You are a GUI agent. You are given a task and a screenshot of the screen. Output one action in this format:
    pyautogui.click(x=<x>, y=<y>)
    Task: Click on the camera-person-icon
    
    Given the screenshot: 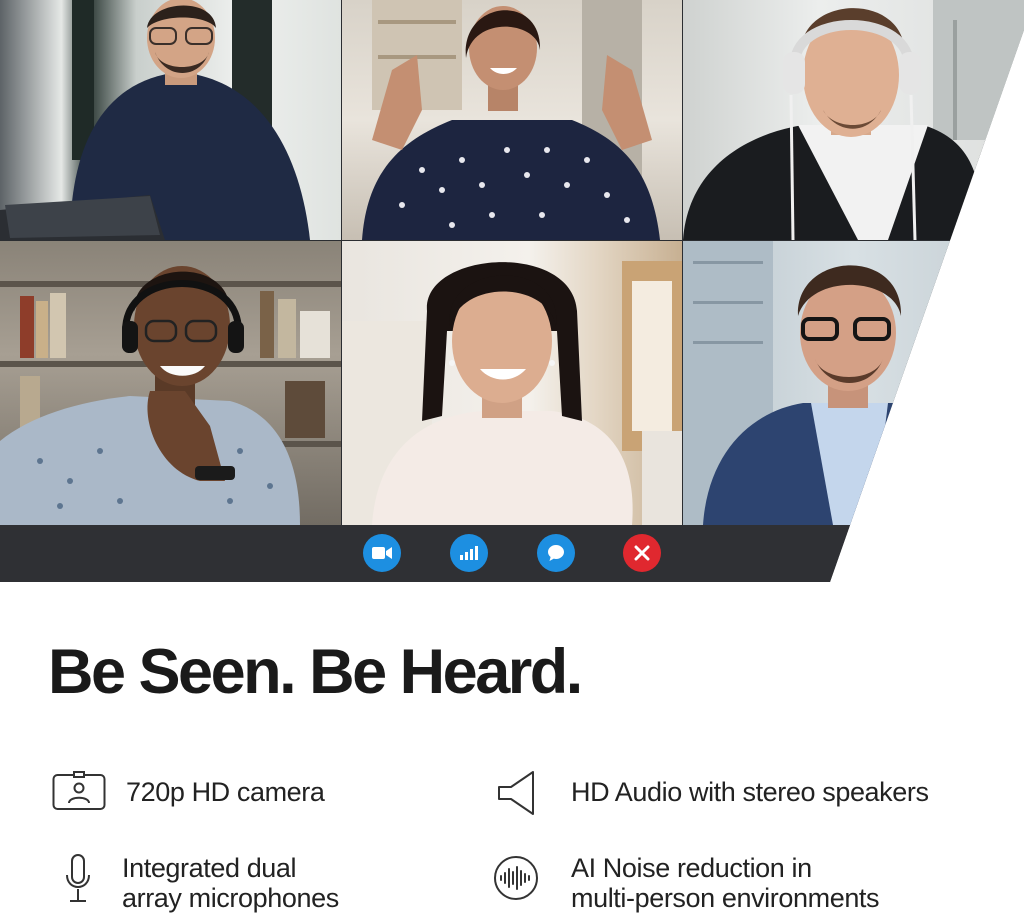 What is the action you would take?
    pyautogui.click(x=79, y=793)
    